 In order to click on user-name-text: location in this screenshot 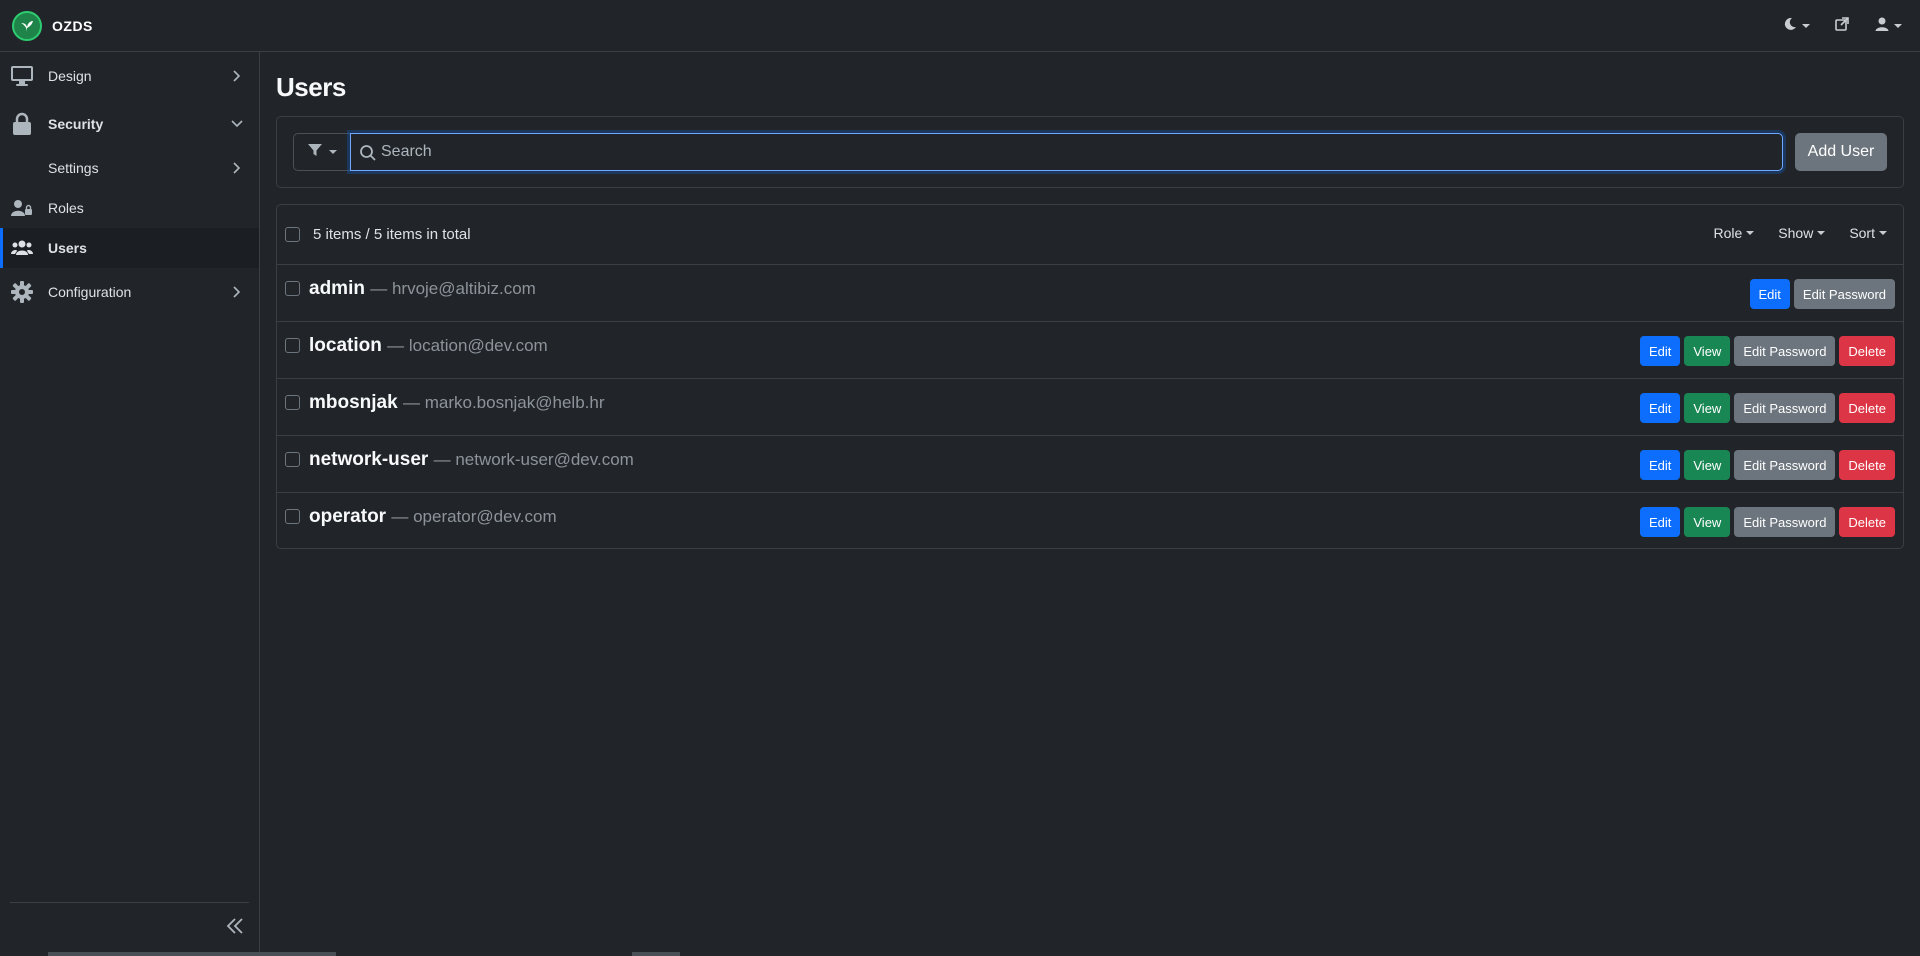, I will do `click(345, 345)`.